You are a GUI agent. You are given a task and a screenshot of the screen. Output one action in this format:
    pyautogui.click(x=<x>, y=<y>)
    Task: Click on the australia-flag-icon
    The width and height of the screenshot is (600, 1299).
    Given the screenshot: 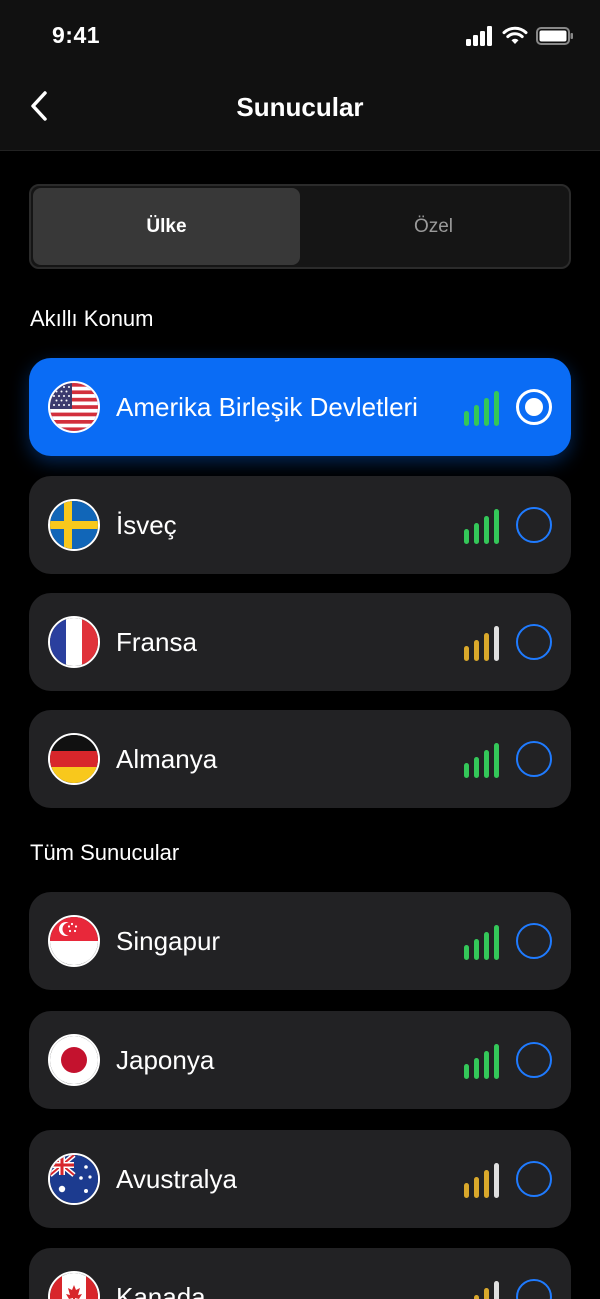 What is the action you would take?
    pyautogui.click(x=74, y=1179)
    